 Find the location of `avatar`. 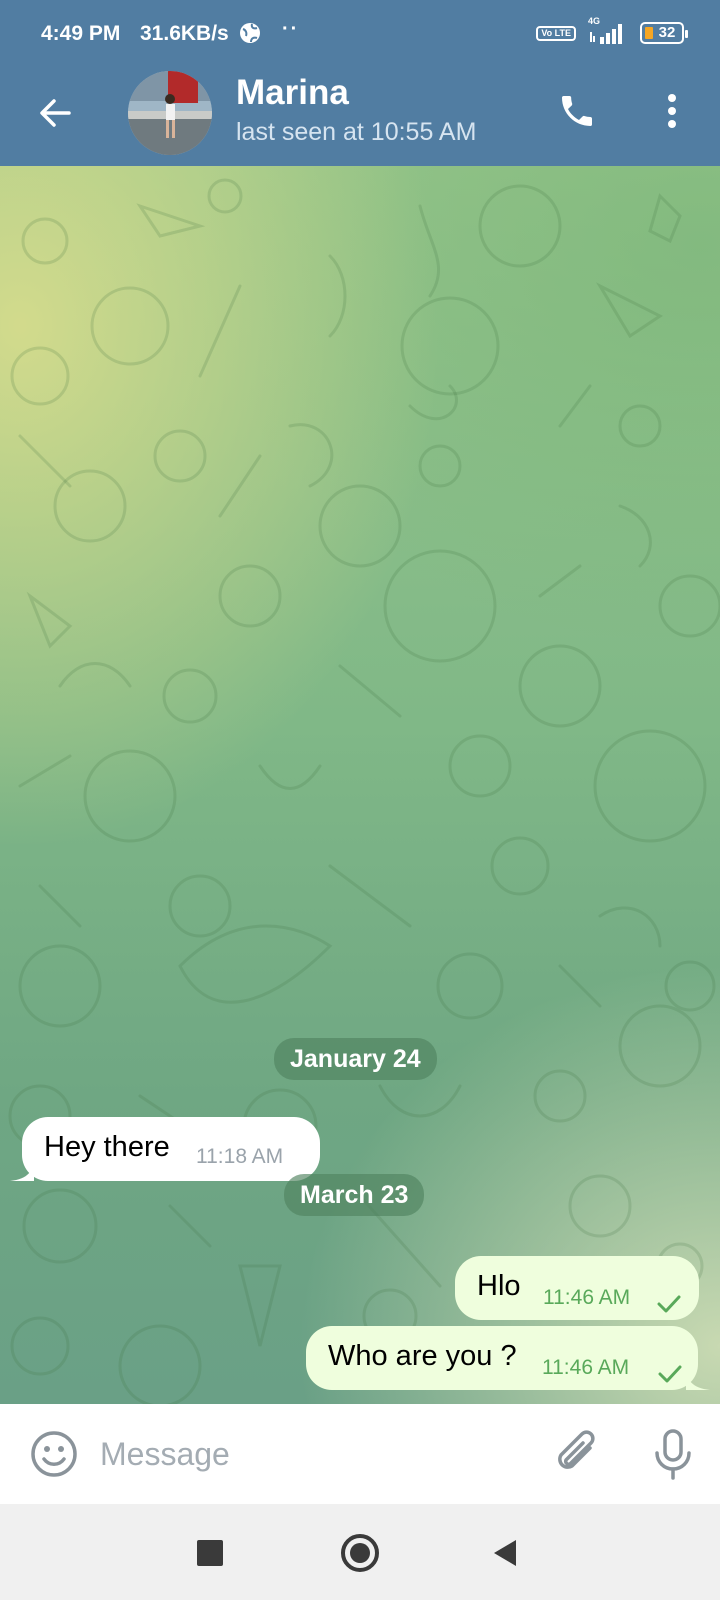

avatar is located at coordinates (170, 113).